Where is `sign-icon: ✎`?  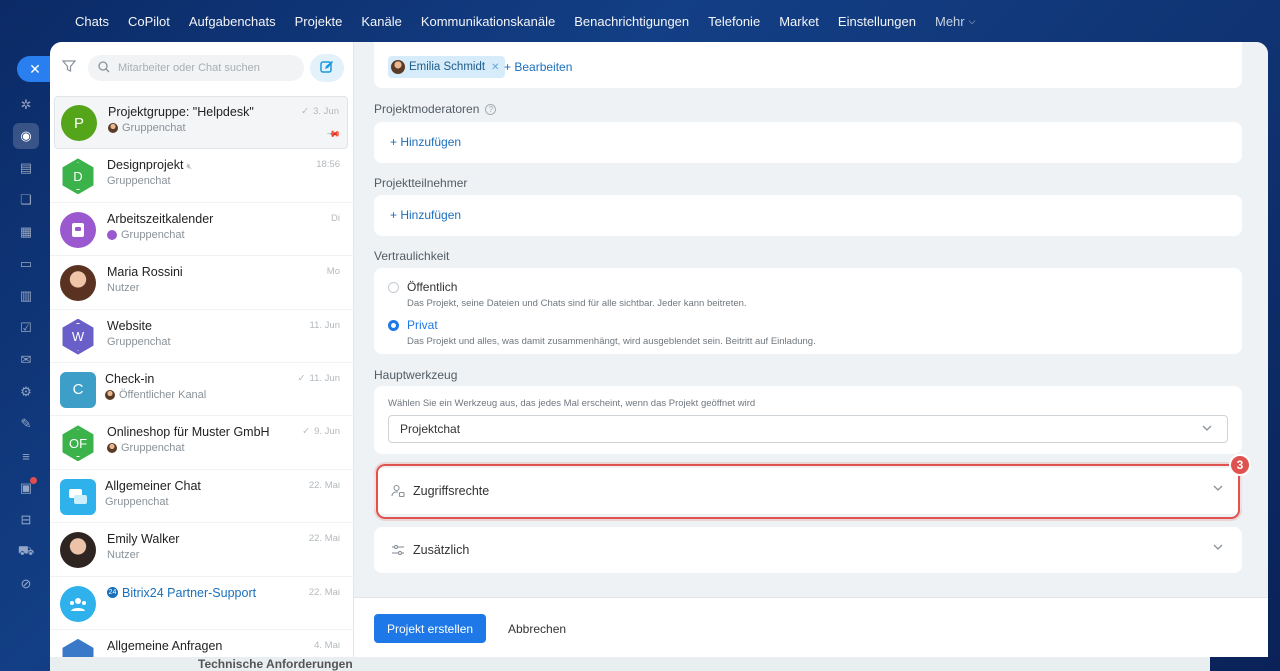
sign-icon: ✎ is located at coordinates (26, 424).